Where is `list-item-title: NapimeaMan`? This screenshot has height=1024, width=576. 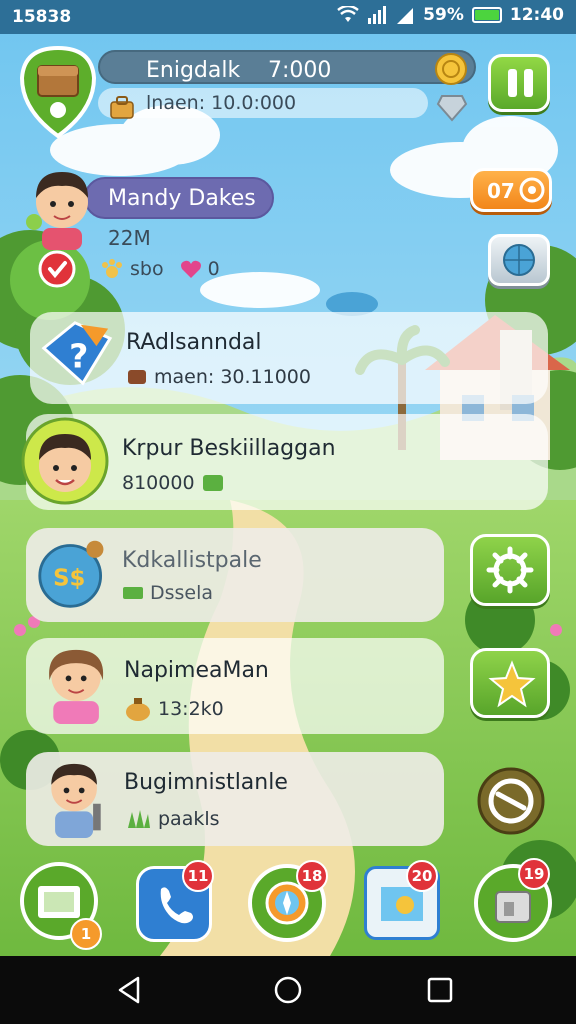
list-item-title: NapimeaMan is located at coordinates (196, 670).